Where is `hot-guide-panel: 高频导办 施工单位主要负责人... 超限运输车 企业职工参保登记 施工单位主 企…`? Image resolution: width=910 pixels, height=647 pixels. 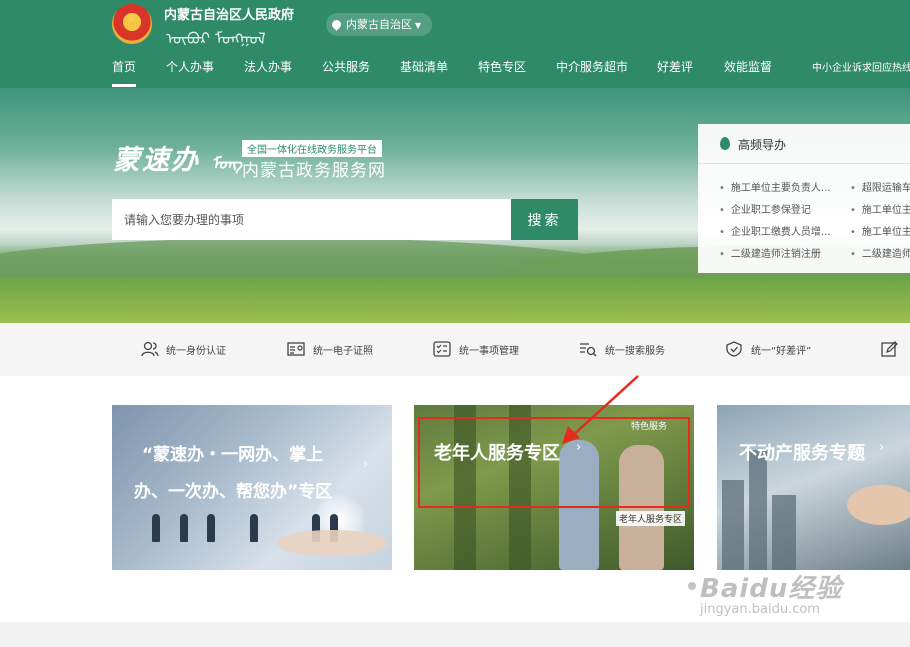 hot-guide-panel: 高频导办 施工单位主要负责人... 超限运输车 企业职工参保登记 施工单位主 企… is located at coordinates (804, 198).